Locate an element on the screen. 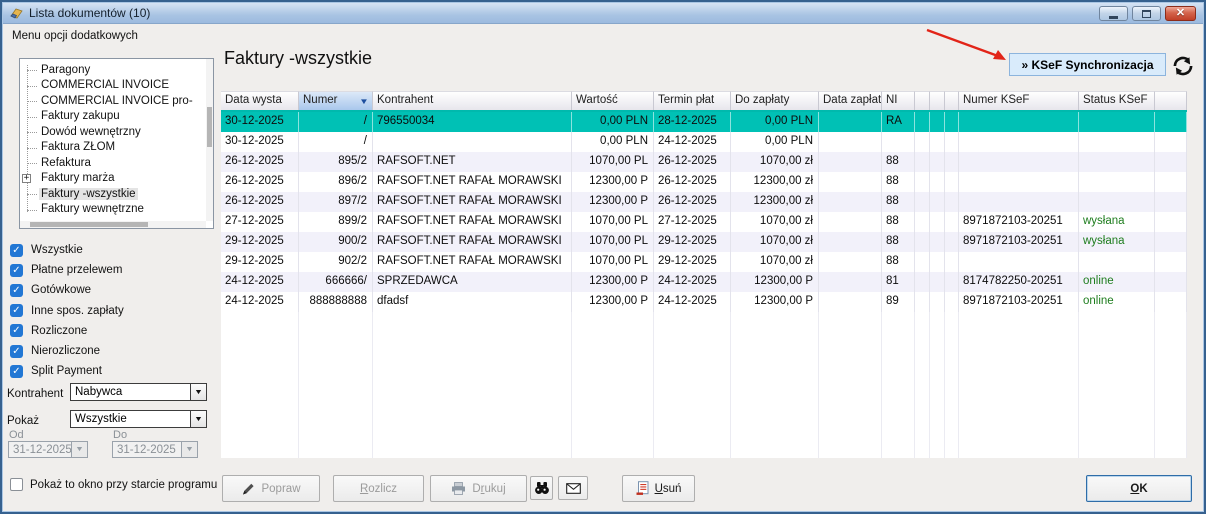 The image size is (1206, 514). filter-checkbox: ✓ Split Payment is located at coordinates (56, 371).